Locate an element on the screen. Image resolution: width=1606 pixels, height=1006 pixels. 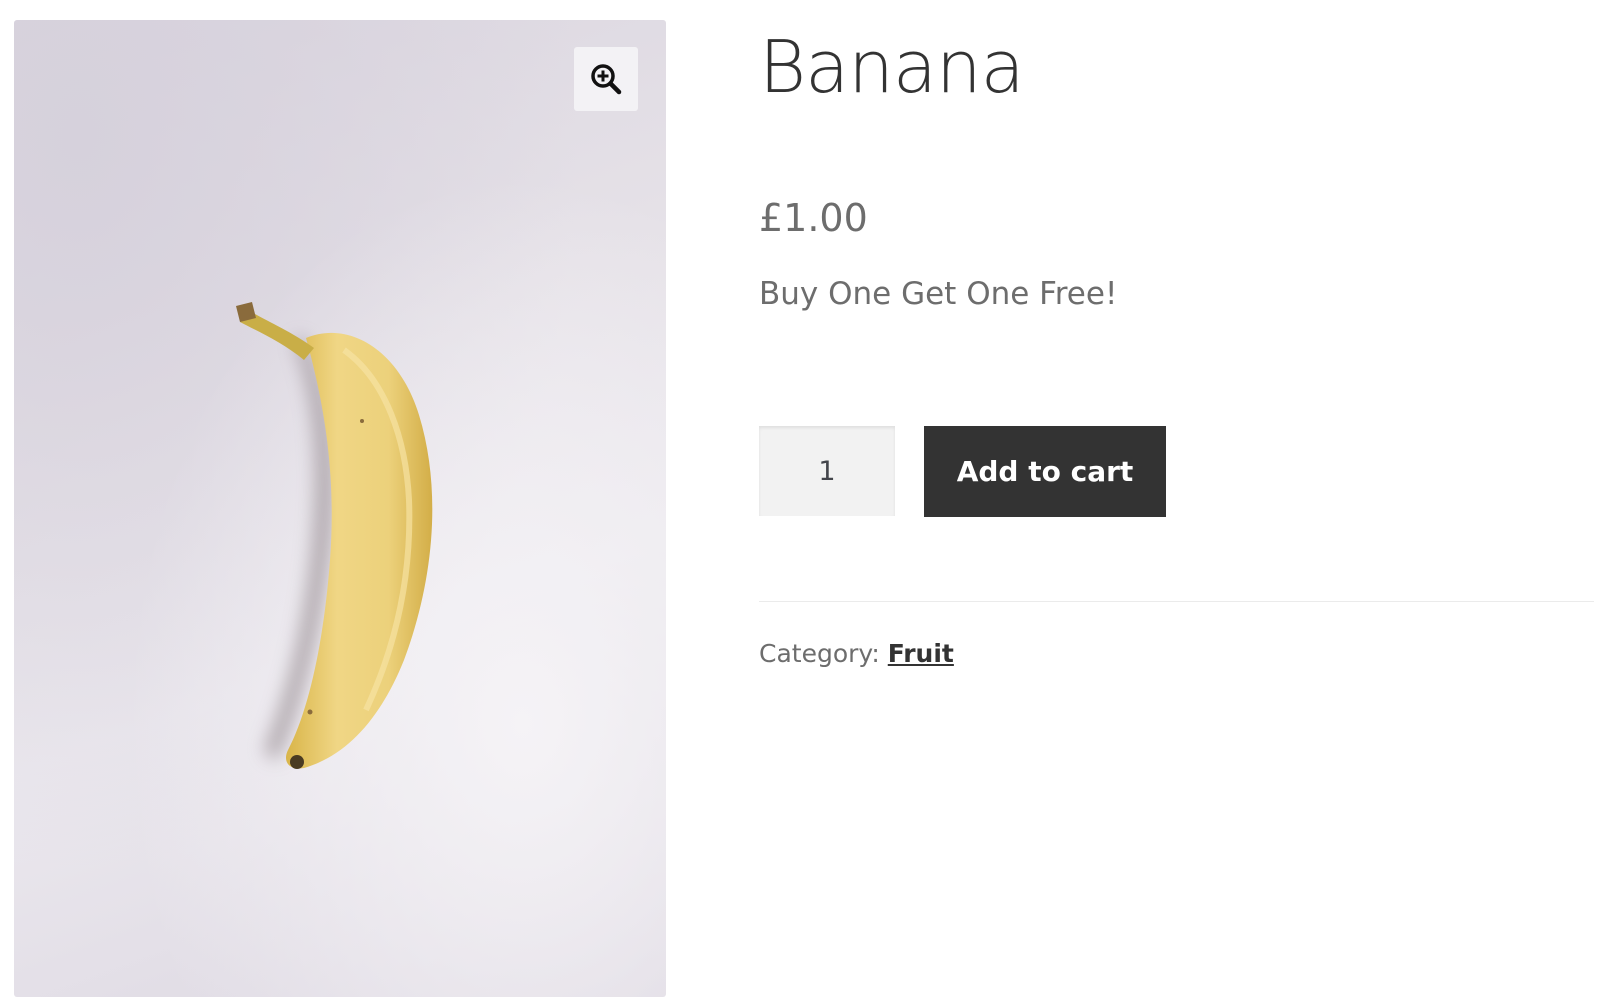
category-link-fruit: Fruit is located at coordinates (921, 653).